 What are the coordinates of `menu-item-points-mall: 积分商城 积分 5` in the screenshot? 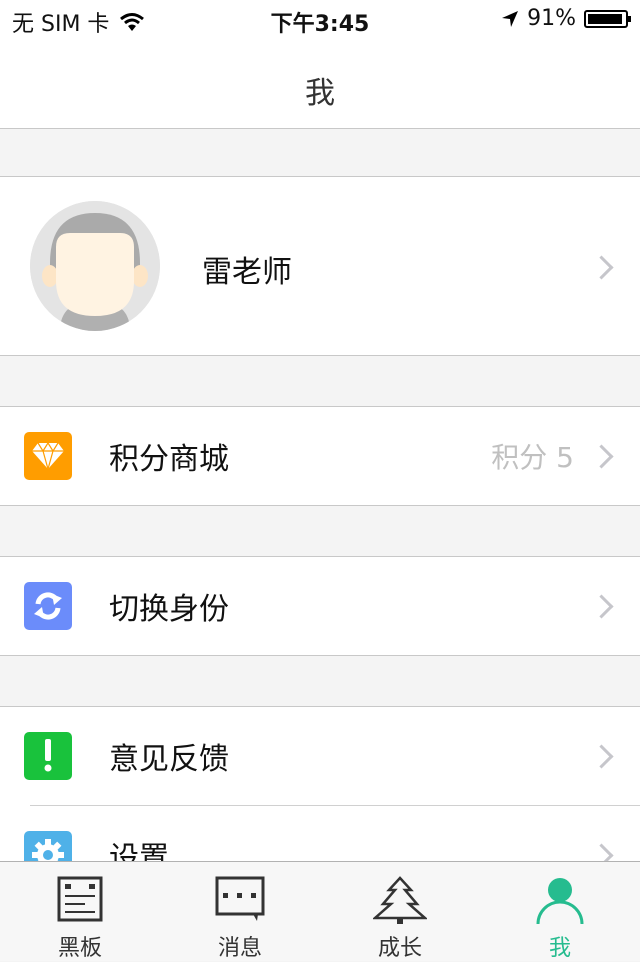 It's located at (320, 456).